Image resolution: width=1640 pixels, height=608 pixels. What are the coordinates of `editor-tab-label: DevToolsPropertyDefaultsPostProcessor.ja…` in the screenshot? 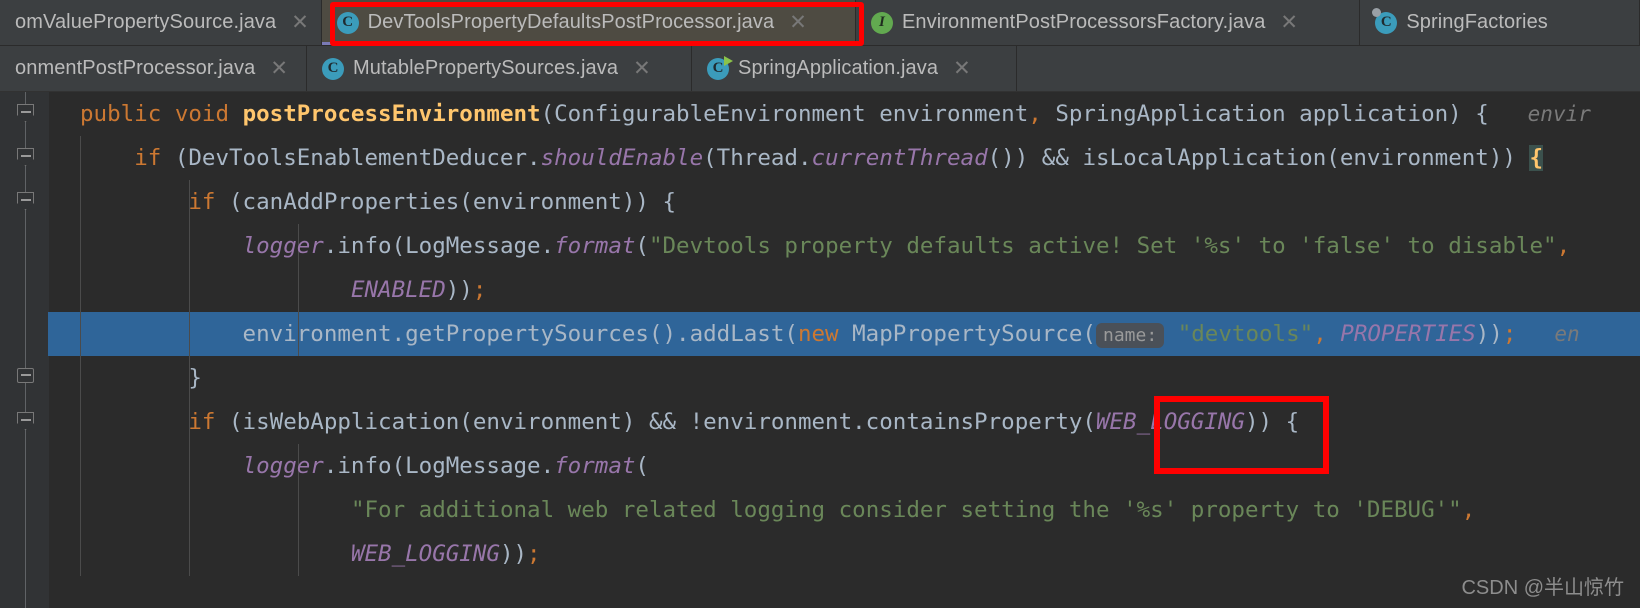 It's located at (571, 22).